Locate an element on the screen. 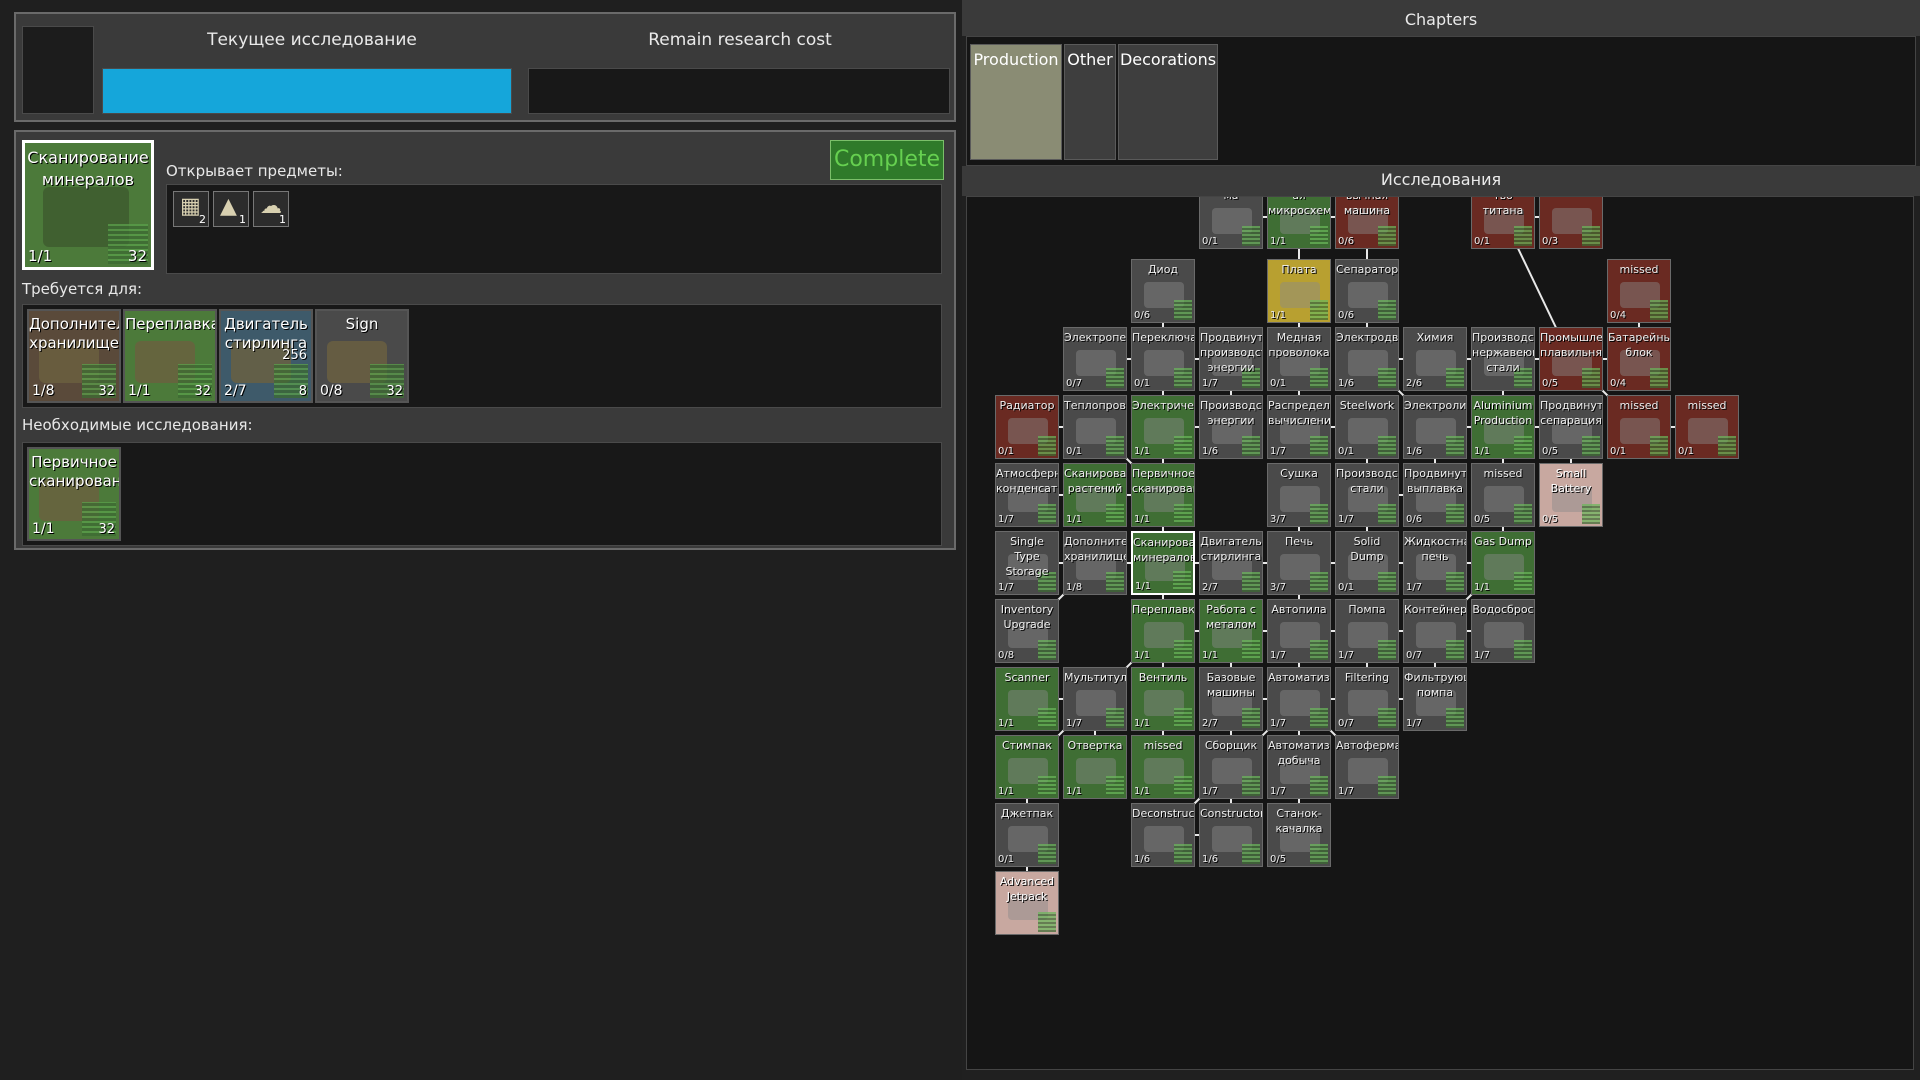  research-node: Отвертка 1/1 is located at coordinates (1095, 767).